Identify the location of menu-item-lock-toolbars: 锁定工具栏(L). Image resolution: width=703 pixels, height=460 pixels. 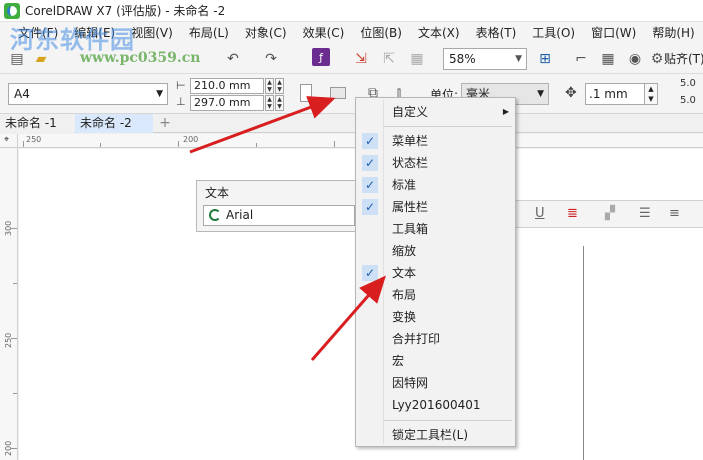
(435, 435).